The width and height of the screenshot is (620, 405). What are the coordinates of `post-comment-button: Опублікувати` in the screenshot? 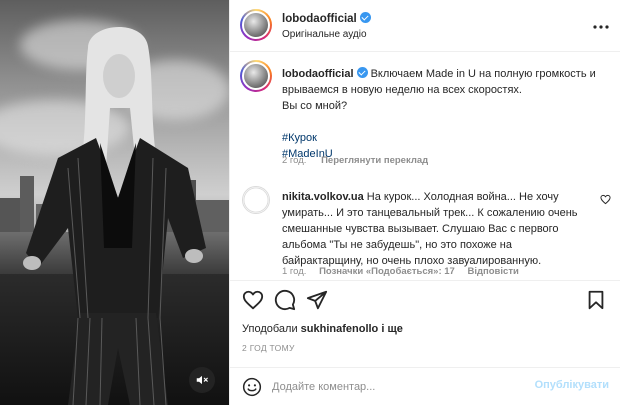 It's located at (572, 385).